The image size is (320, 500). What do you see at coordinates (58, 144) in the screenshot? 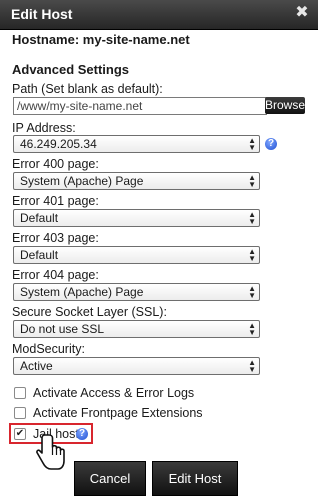
I see `ip-select-value: 46.249.205.34` at bounding box center [58, 144].